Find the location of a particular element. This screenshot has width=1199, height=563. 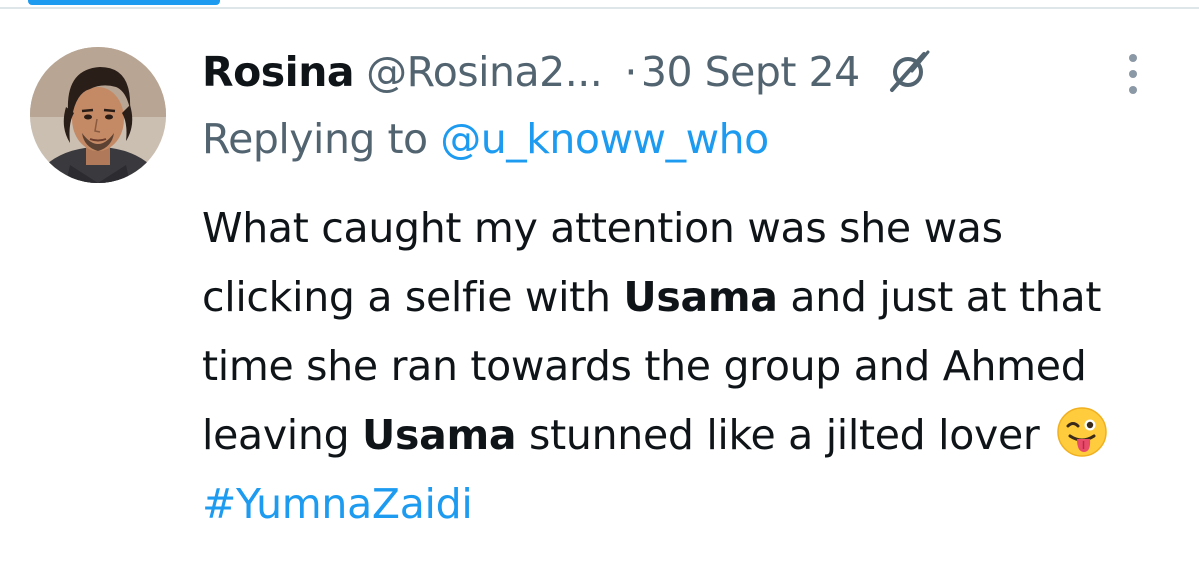

more-options-icon is located at coordinates (1133, 75).